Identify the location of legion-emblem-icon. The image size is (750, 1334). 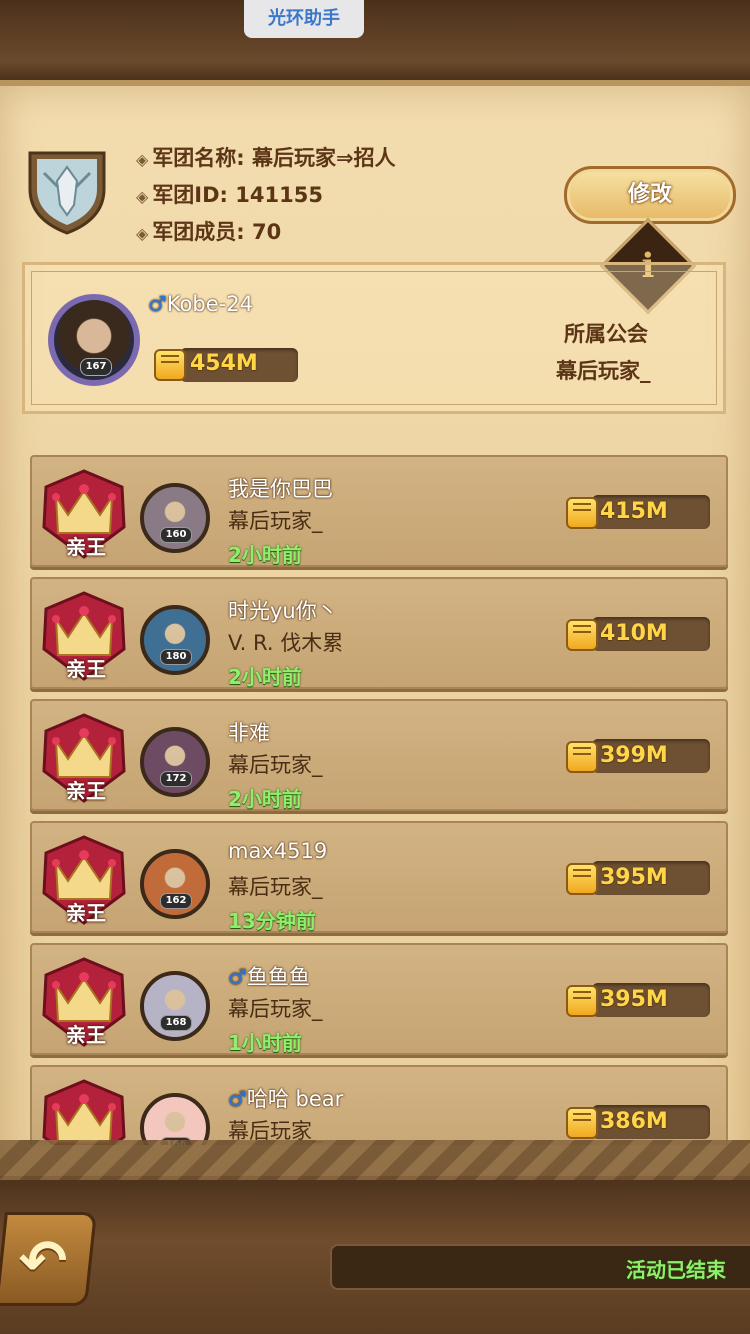
(67, 193).